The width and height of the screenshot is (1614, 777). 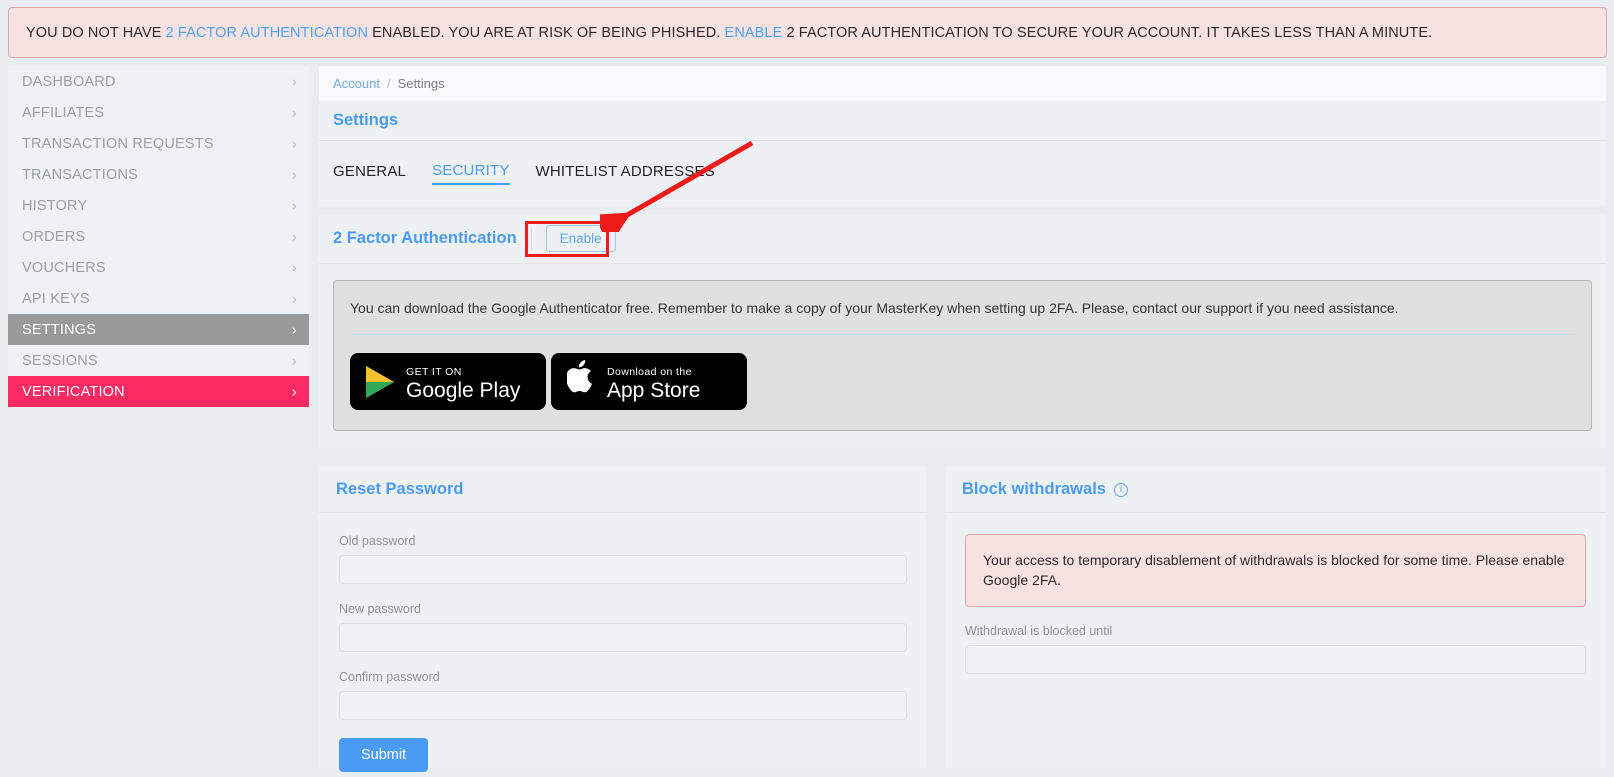 What do you see at coordinates (158, 174) in the screenshot?
I see `sidebar-item-transactions: TRANSACTIONS ›` at bounding box center [158, 174].